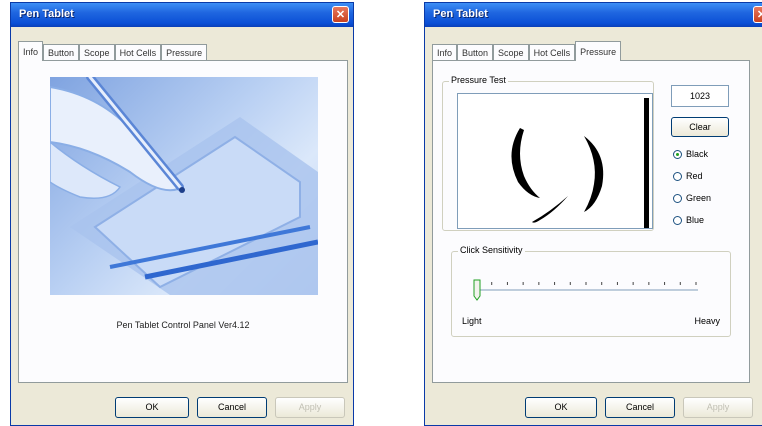 The width and height of the screenshot is (762, 426). What do you see at coordinates (472, 321) in the screenshot?
I see `slider-light-label: Light` at bounding box center [472, 321].